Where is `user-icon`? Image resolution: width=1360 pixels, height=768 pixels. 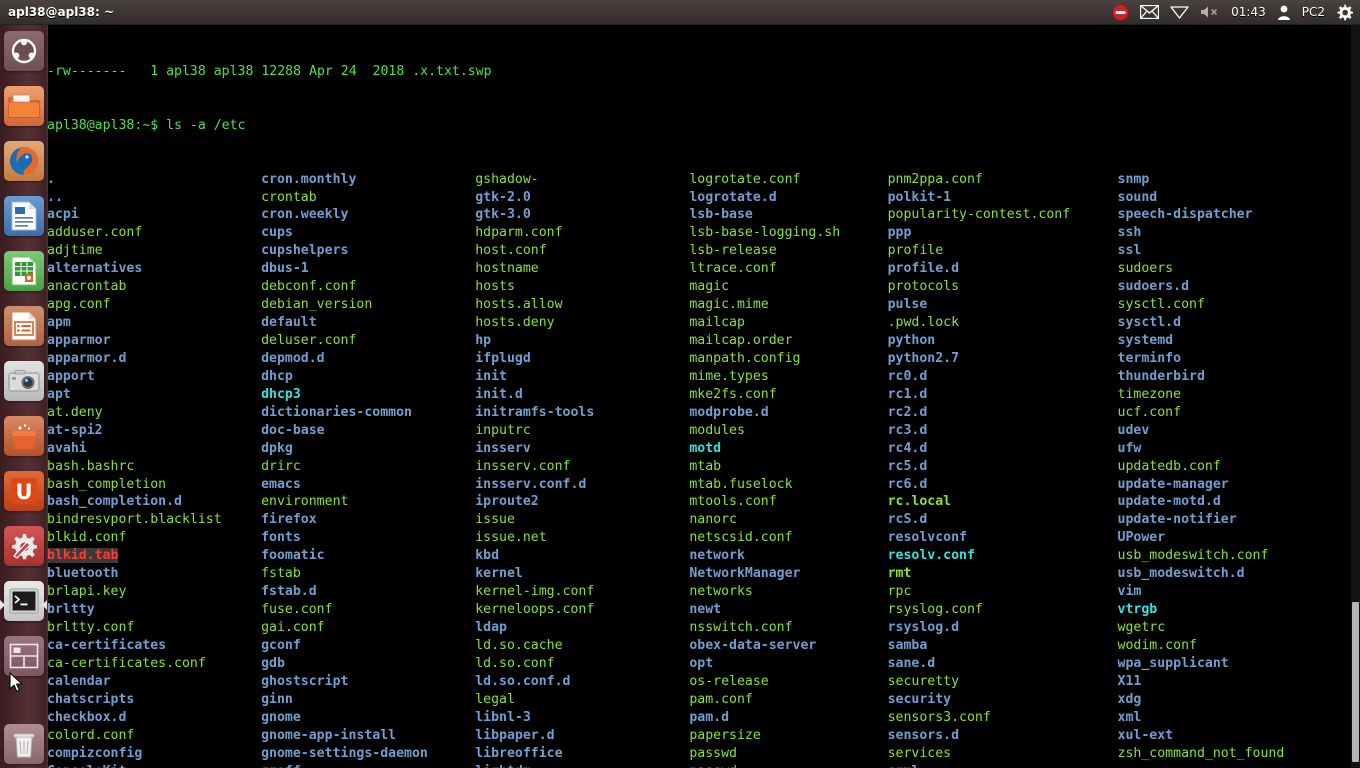
user-icon is located at coordinates (1284, 12).